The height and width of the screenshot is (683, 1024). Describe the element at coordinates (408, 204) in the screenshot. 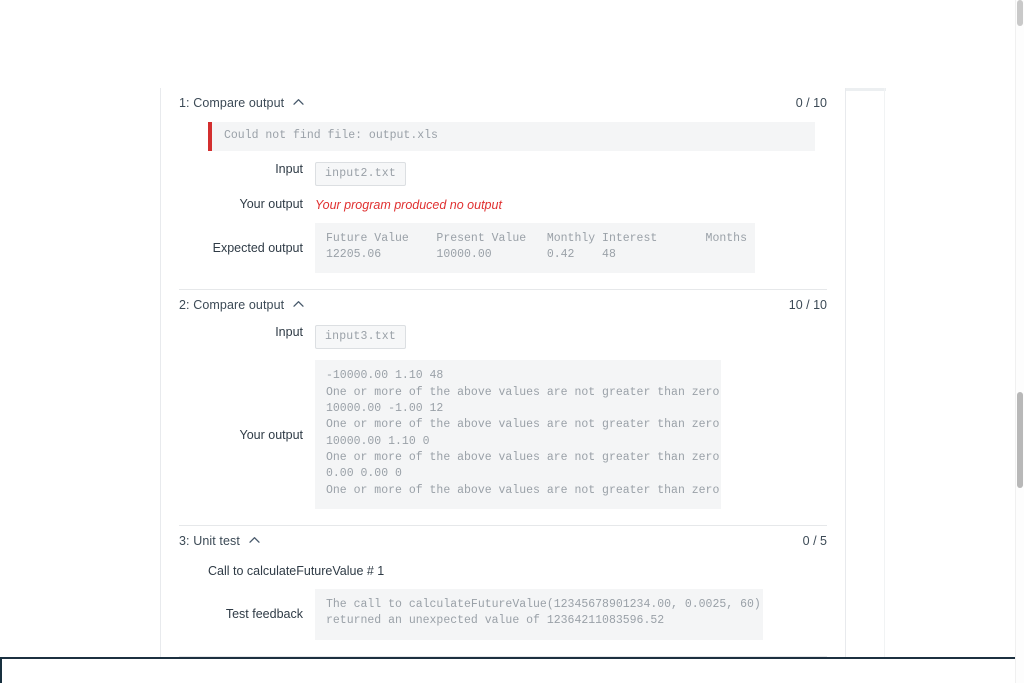

I see `section-1-no-output-message: Your program produced no output` at that location.